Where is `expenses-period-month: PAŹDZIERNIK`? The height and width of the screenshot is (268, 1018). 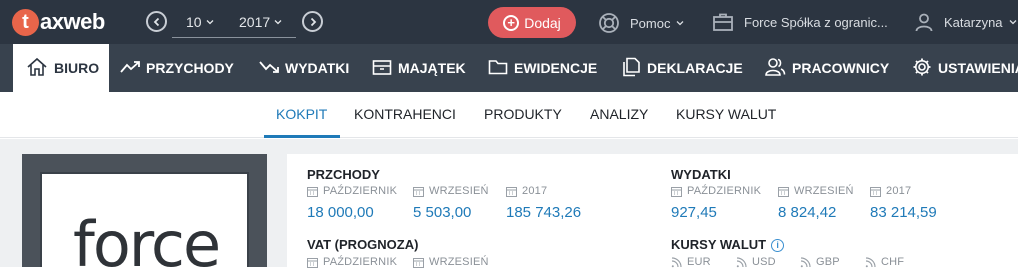 expenses-period-month: PAŹDZIERNIK is located at coordinates (716, 191).